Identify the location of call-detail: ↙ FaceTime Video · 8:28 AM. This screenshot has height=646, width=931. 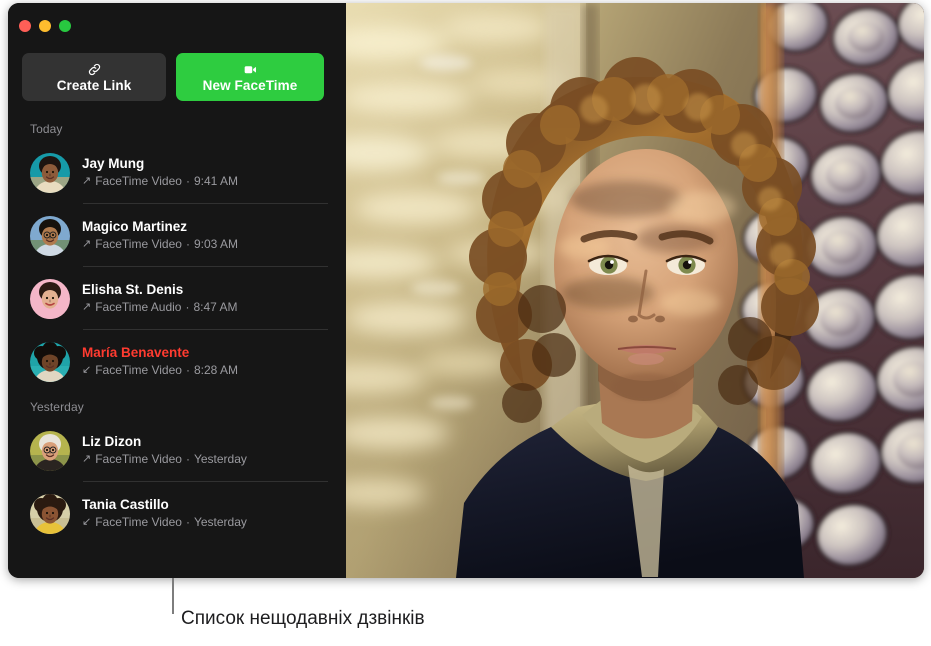
(160, 369).